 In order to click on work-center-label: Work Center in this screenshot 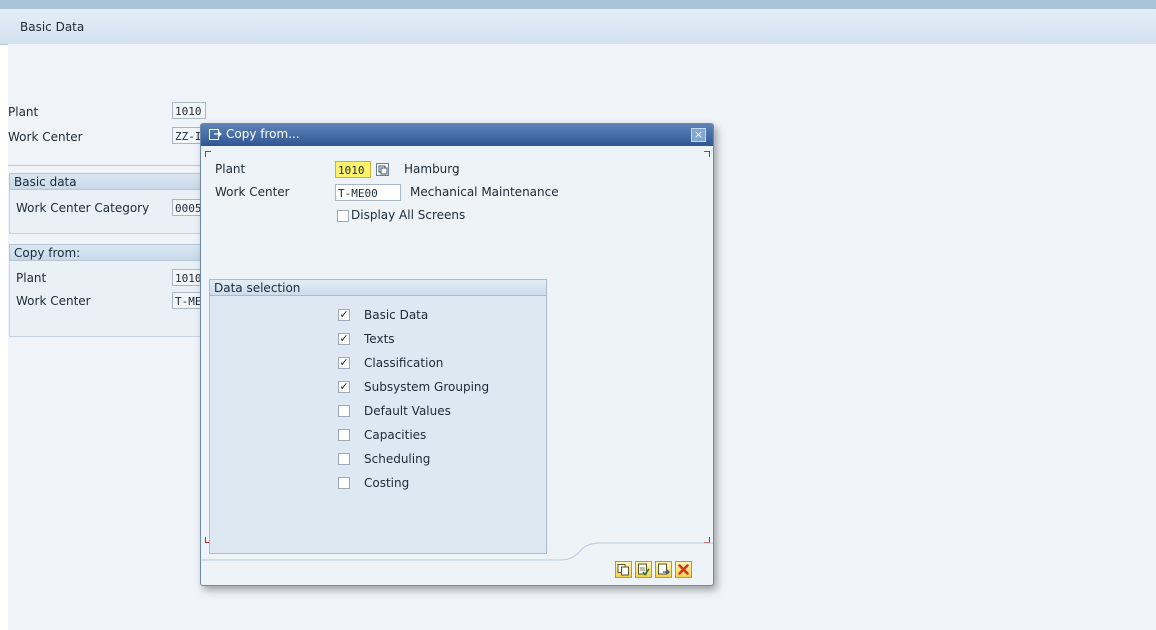, I will do `click(45, 137)`.